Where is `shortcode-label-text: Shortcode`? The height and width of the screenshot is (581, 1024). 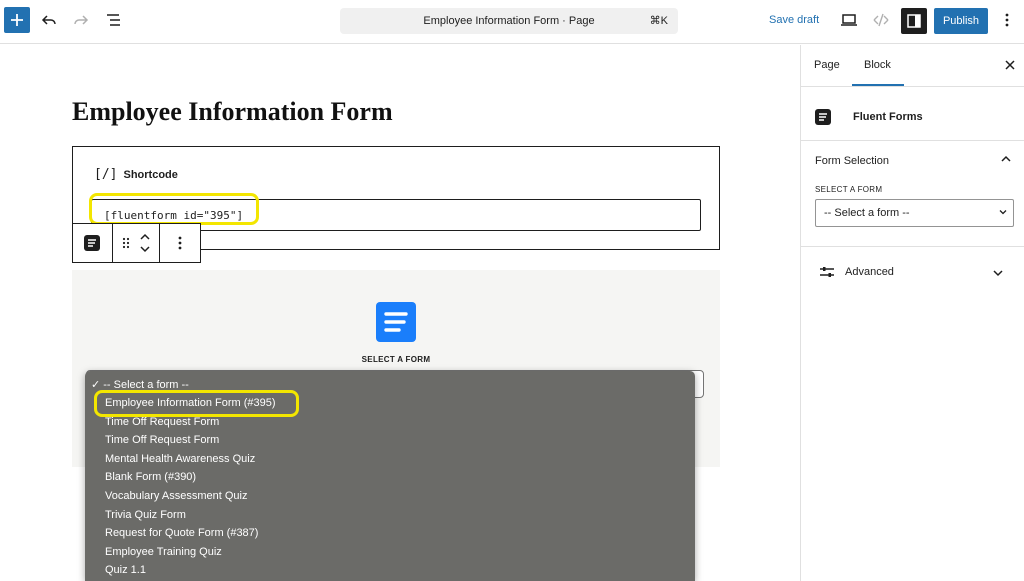
shortcode-label-text: Shortcode is located at coordinates (150, 174).